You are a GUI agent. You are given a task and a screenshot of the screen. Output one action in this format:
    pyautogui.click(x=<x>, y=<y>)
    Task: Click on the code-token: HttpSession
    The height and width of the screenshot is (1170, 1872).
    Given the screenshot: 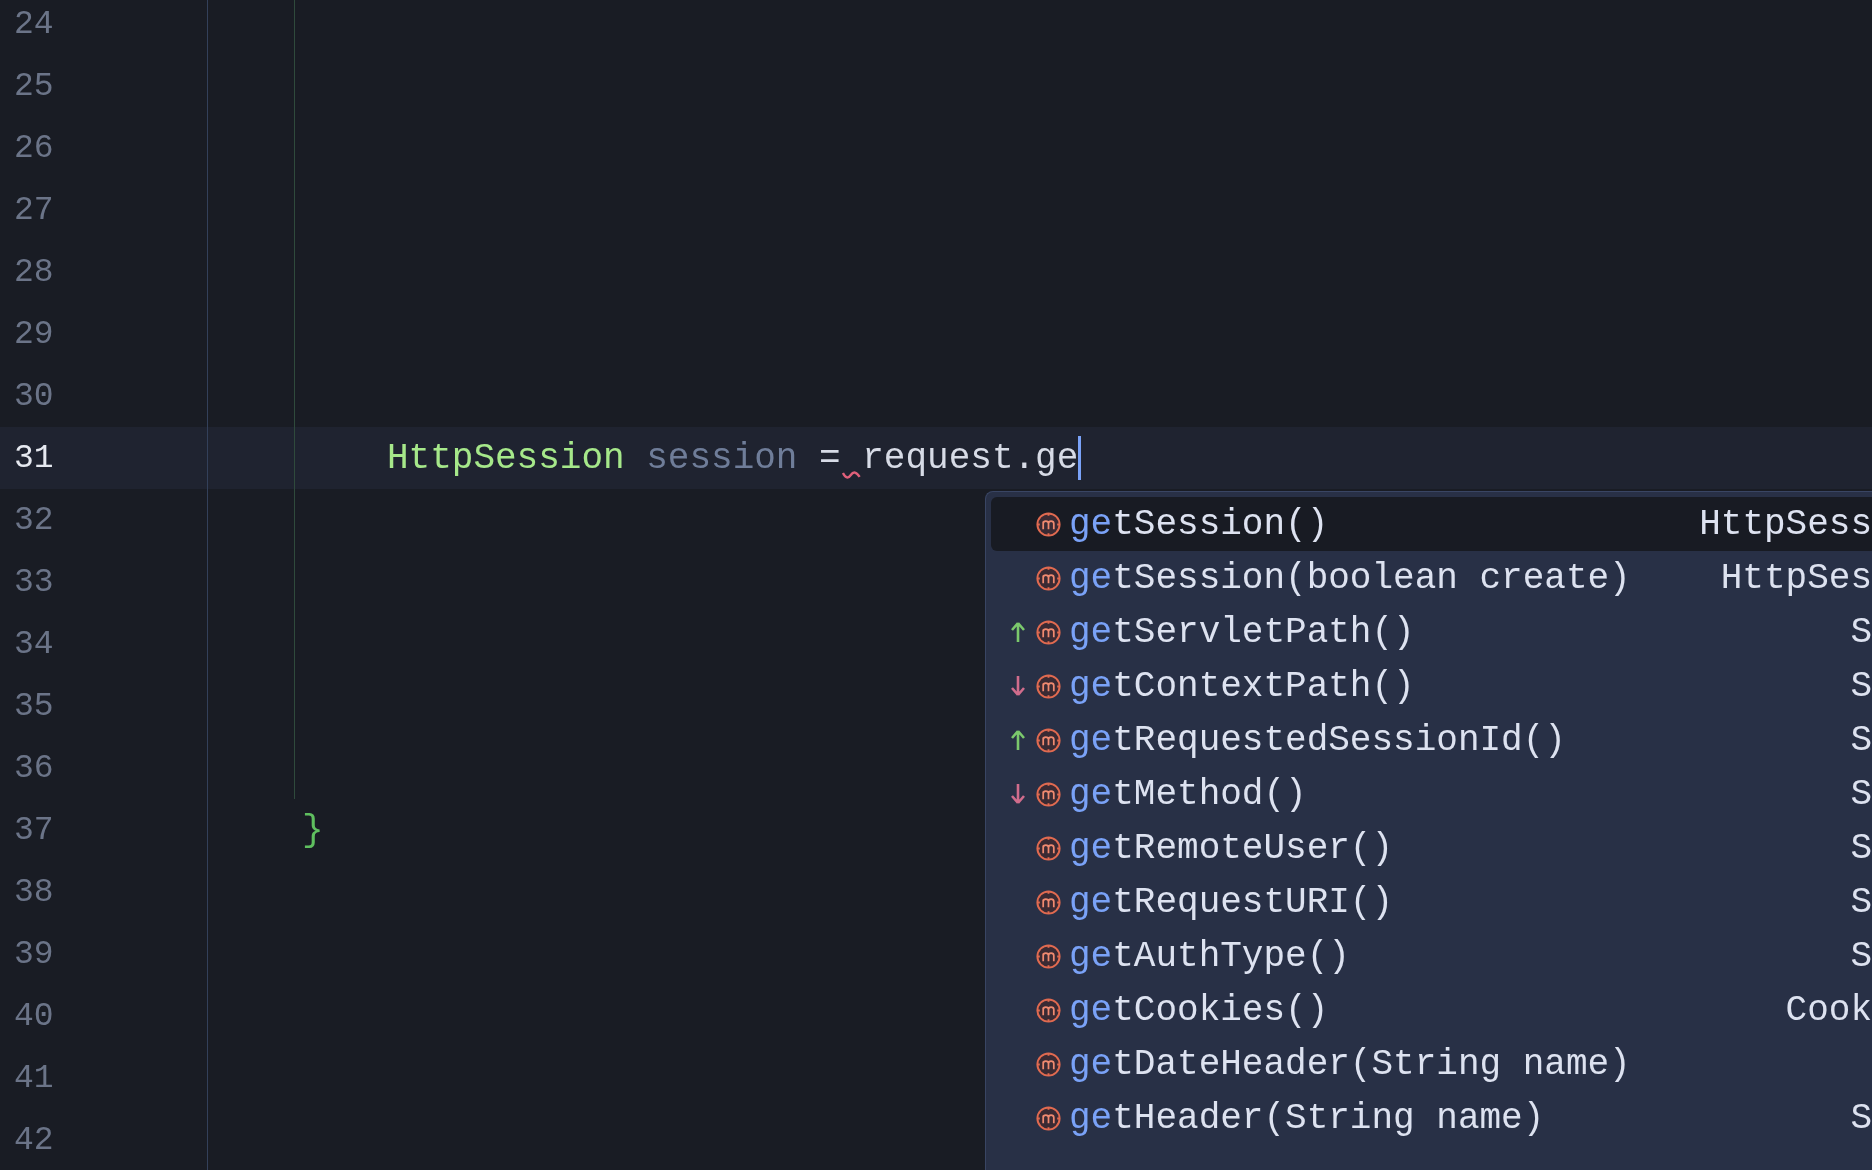 What is the action you would take?
    pyautogui.click(x=506, y=458)
    